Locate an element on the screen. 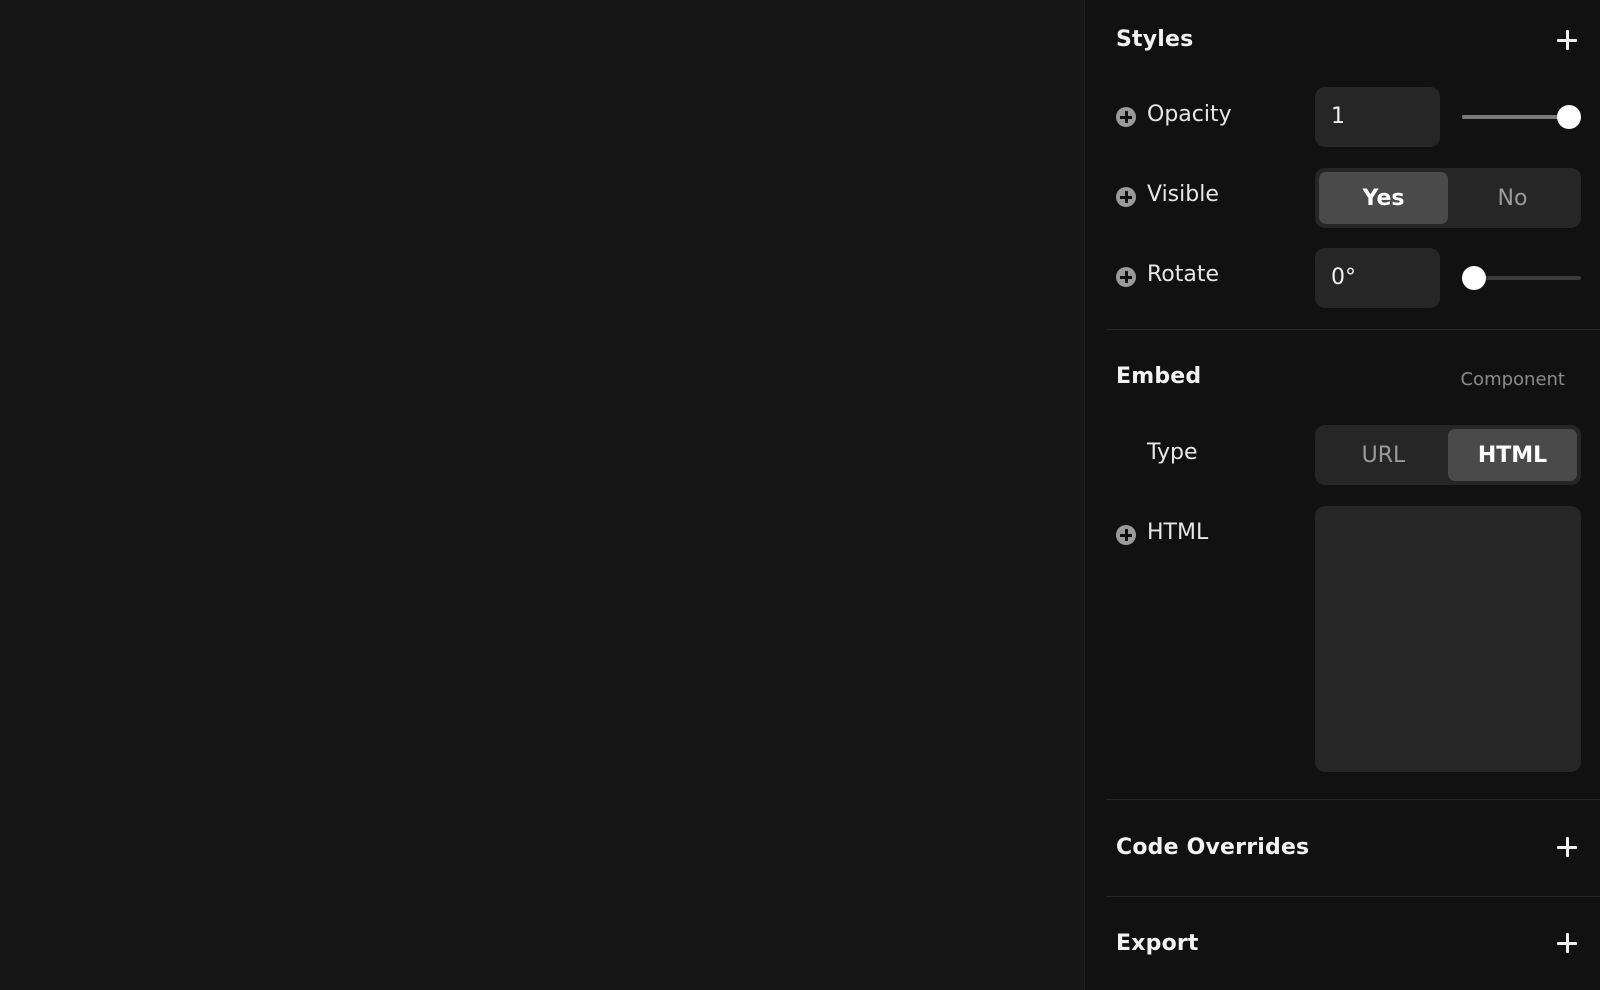 This screenshot has height=990, width=1600. opacity-slider-thumb is located at coordinates (1569, 117).